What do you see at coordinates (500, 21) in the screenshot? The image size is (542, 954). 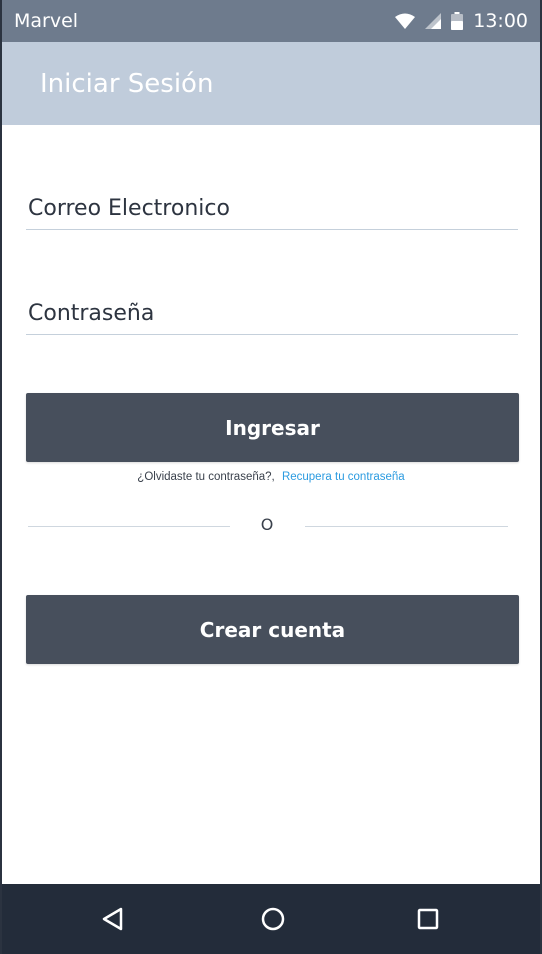 I see `clock: 13:00` at bounding box center [500, 21].